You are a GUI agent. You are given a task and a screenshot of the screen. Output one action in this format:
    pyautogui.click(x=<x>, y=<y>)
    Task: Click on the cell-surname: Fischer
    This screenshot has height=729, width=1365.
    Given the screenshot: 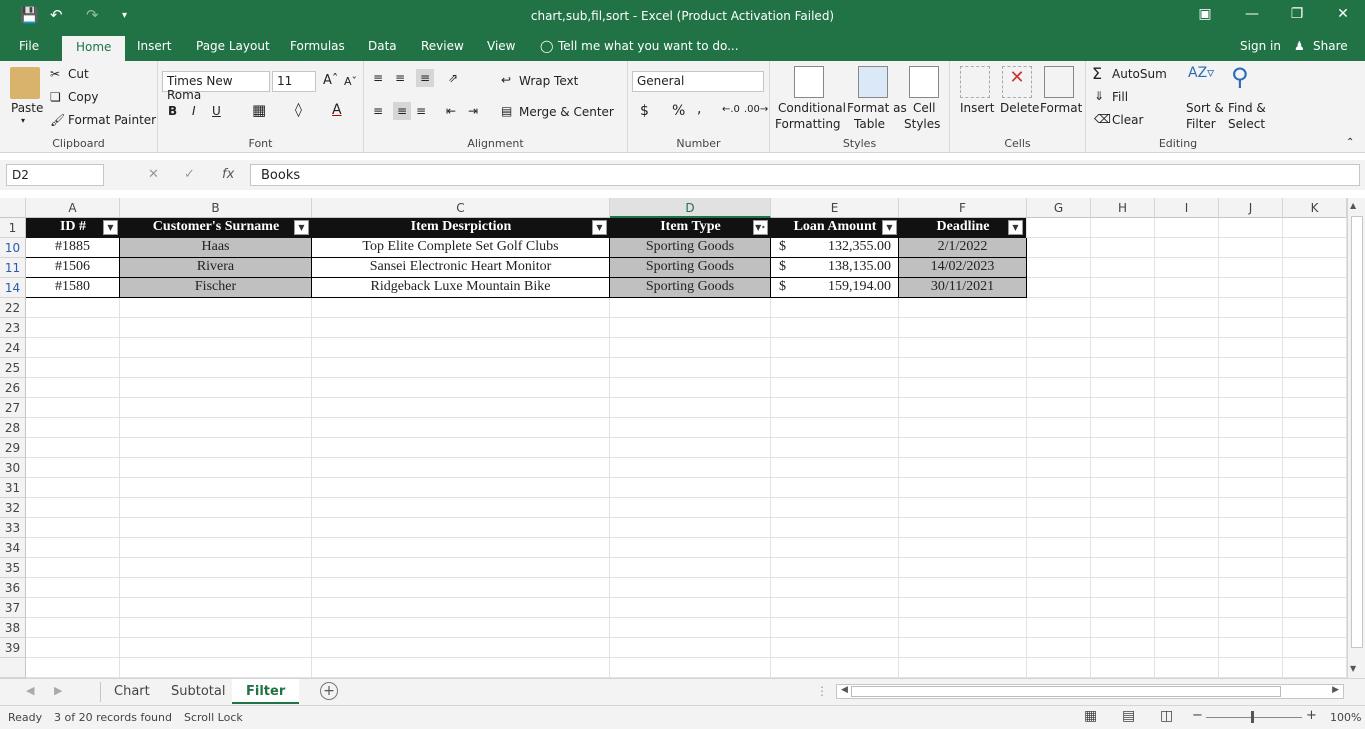 What is the action you would take?
    pyautogui.click(x=216, y=288)
    